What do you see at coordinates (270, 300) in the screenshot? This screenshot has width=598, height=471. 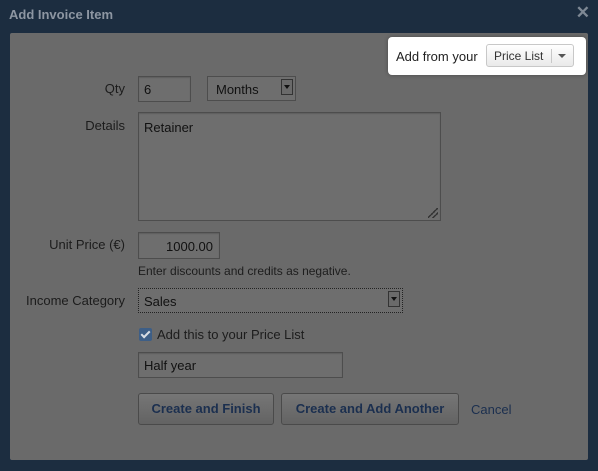 I see `income-category-select: Sales` at bounding box center [270, 300].